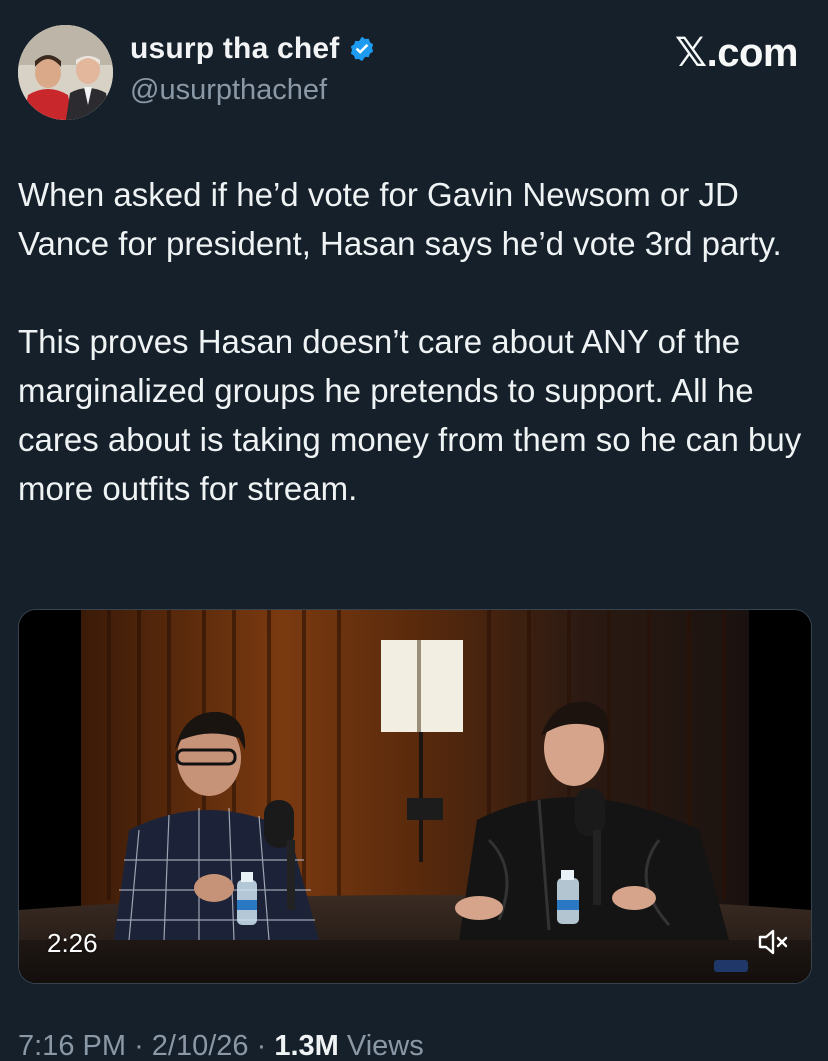 The width and height of the screenshot is (828, 1061). Describe the element at coordinates (306, 1045) in the screenshot. I see `views-count: 1.3M` at that location.